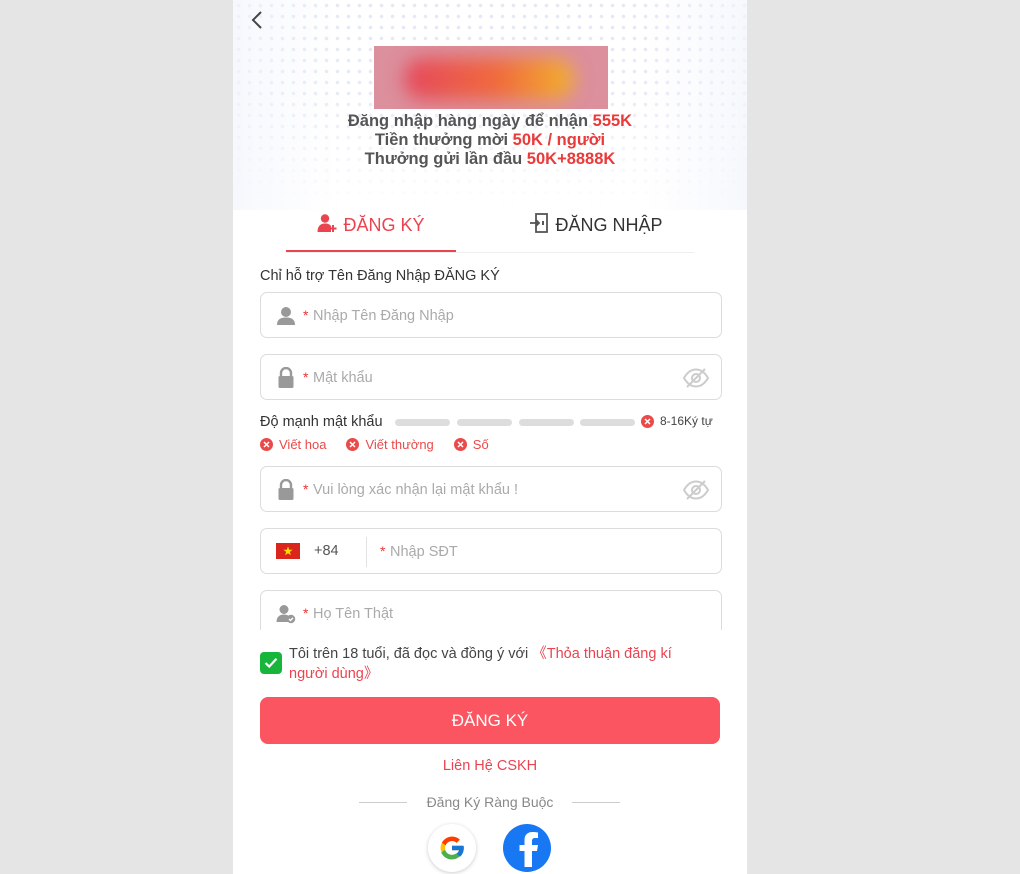 This screenshot has width=1020, height=874. What do you see at coordinates (390, 444) in the screenshot?
I see `rule-lowercase: Viết thường` at bounding box center [390, 444].